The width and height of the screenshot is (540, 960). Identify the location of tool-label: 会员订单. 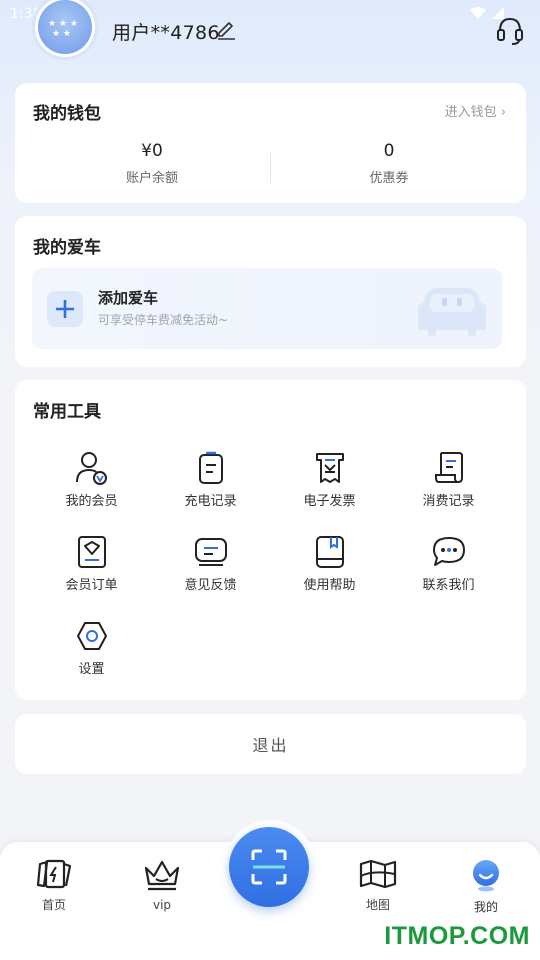
(91, 585).